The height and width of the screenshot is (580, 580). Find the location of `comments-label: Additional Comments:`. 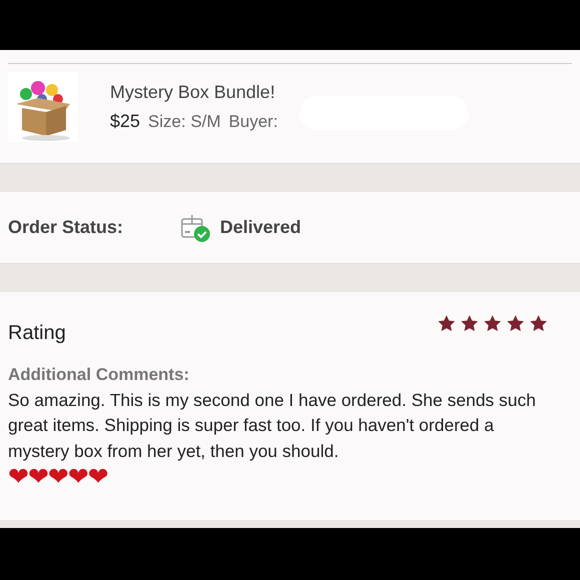

comments-label: Additional Comments: is located at coordinates (99, 375).